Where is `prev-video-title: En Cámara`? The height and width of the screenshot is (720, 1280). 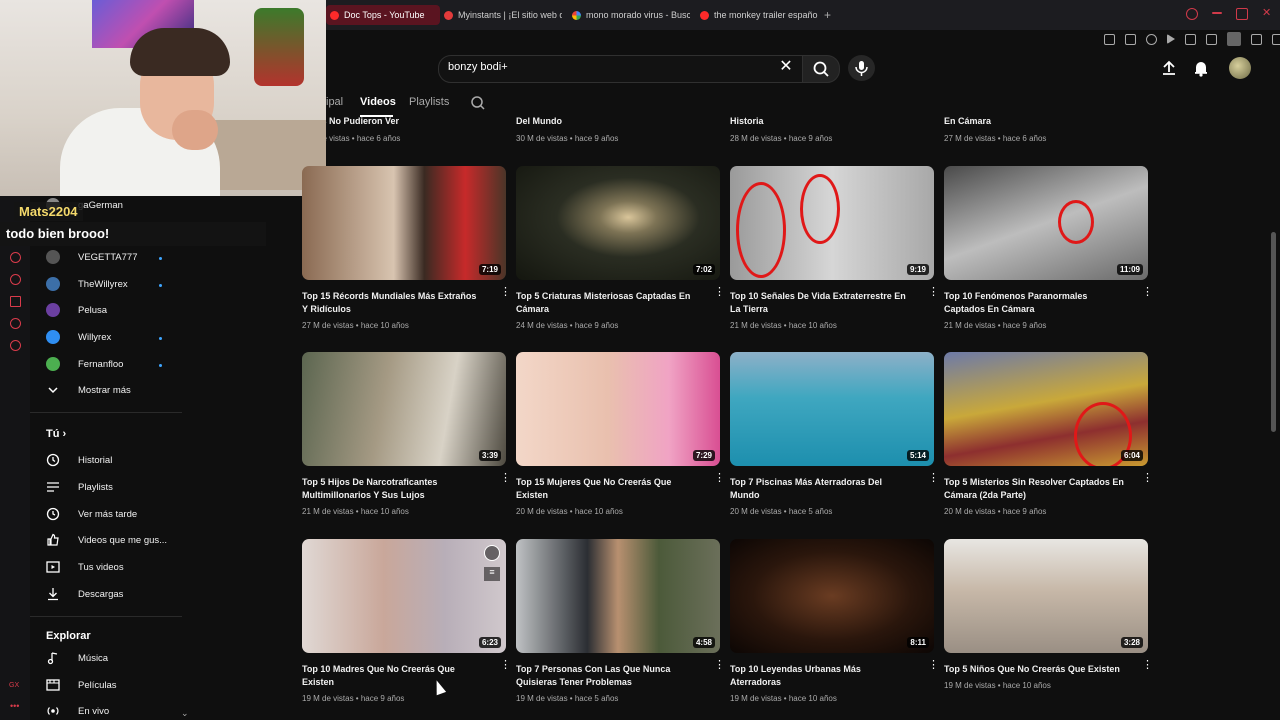
prev-video-title: En Cámara is located at coordinates (967, 121).